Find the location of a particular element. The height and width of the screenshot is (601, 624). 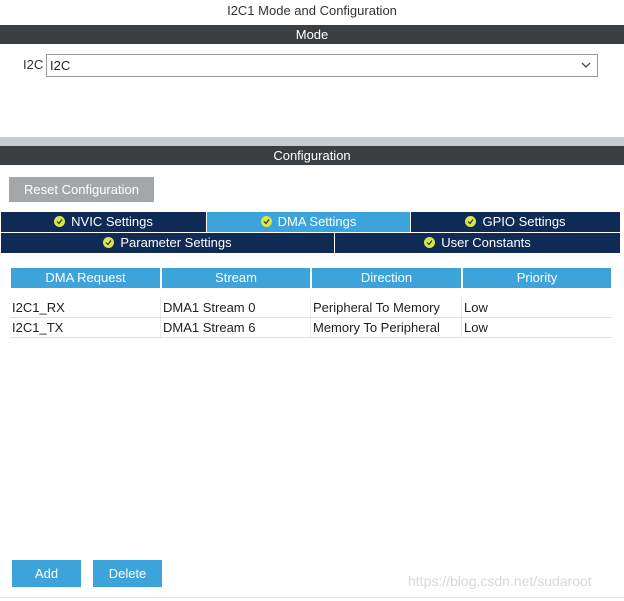

column-header-stream: Stream is located at coordinates (236, 278).